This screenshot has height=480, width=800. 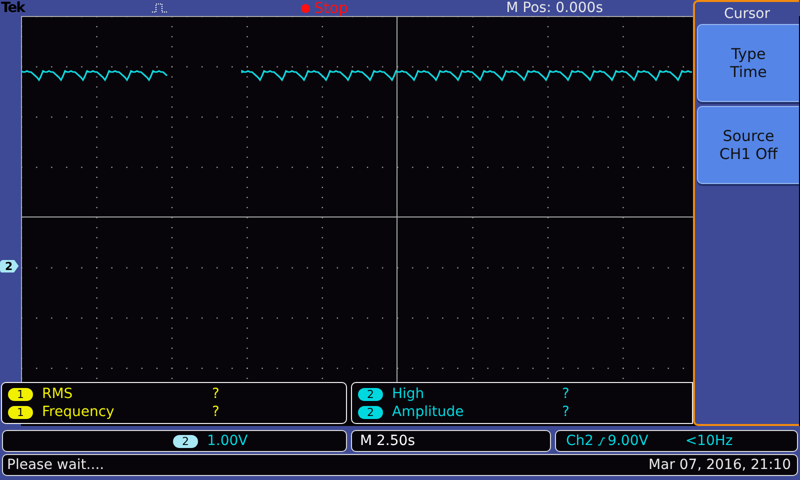 I want to click on trigger-level: 9.00V, so click(x=628, y=441).